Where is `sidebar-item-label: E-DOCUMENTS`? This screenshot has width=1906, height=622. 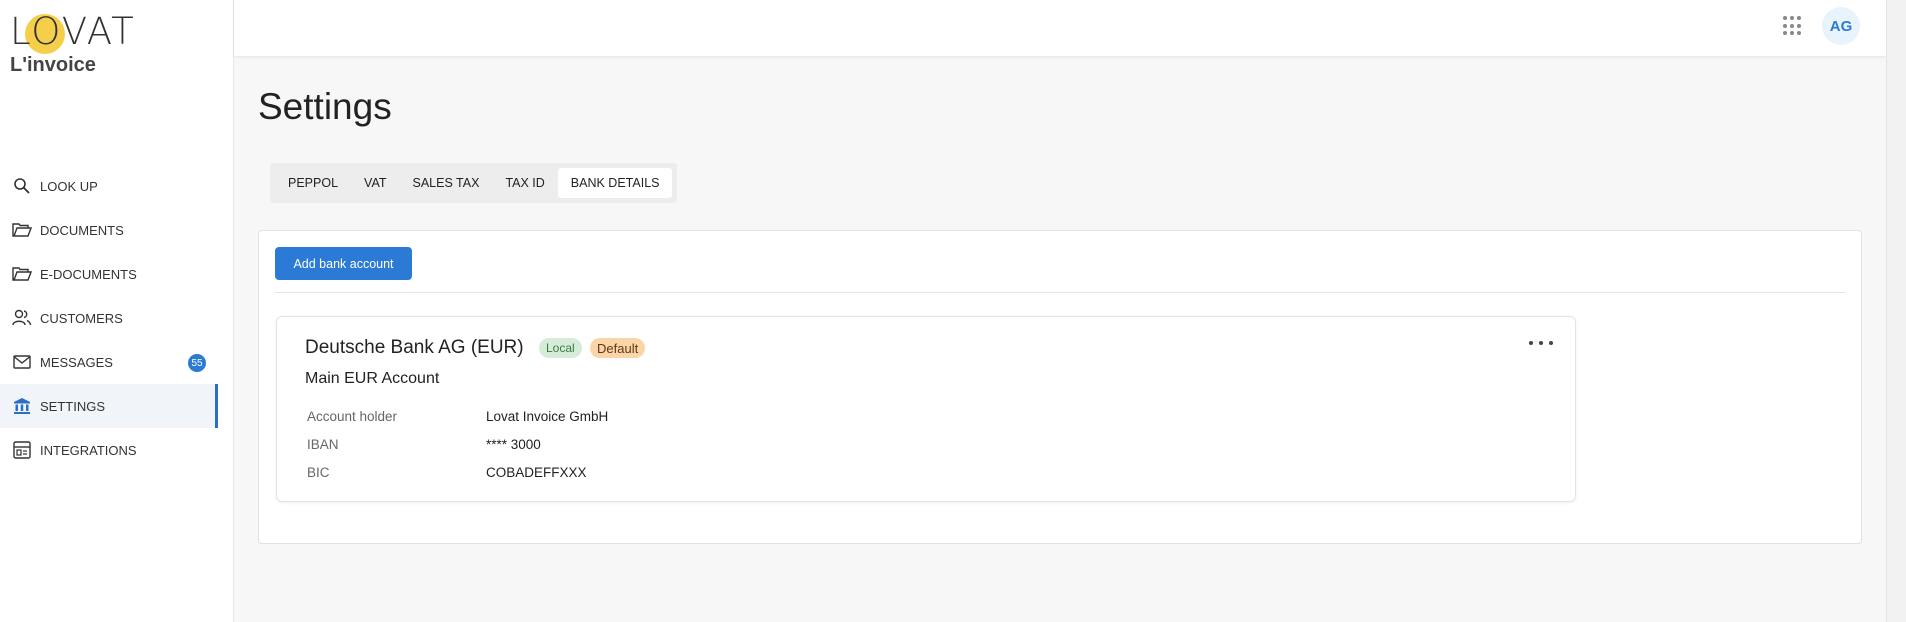 sidebar-item-label: E-DOCUMENTS is located at coordinates (88, 274).